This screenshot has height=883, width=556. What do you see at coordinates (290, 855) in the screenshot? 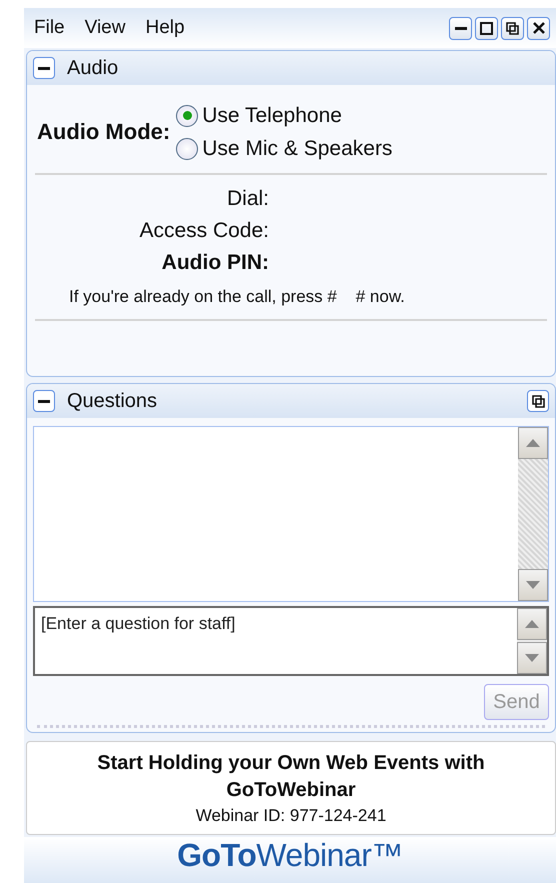
I see `logo: GoToWebinar™` at bounding box center [290, 855].